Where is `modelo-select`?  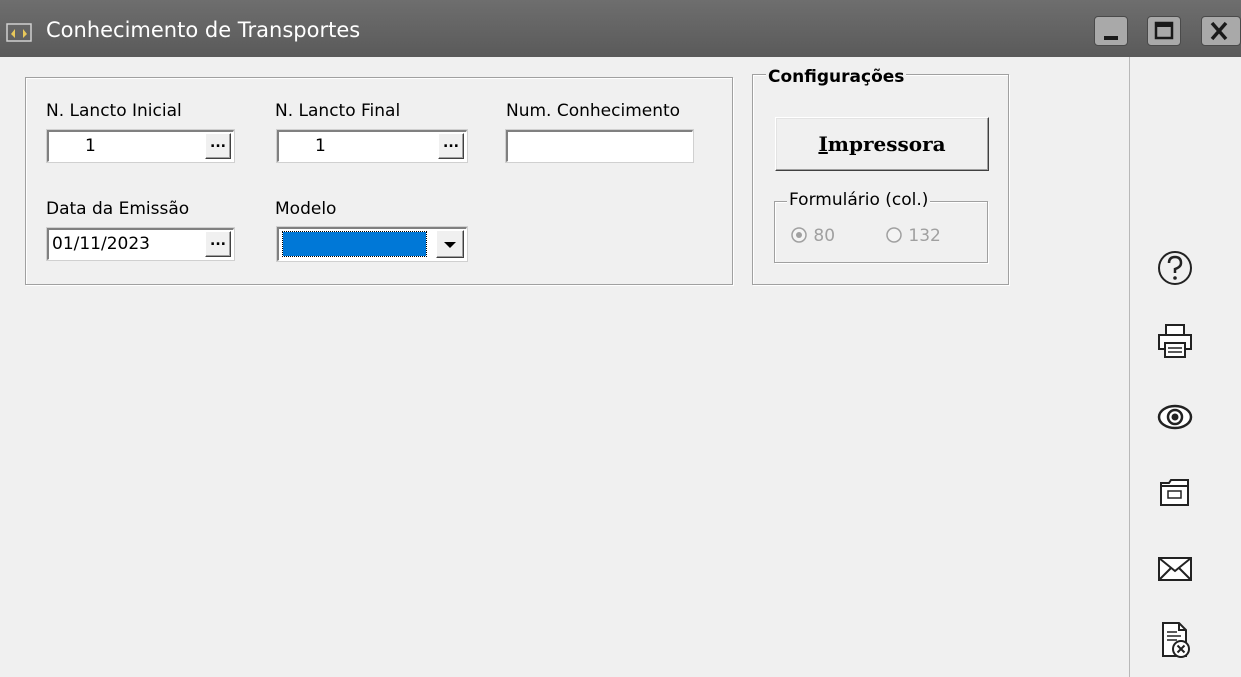 modelo-select is located at coordinates (372, 244).